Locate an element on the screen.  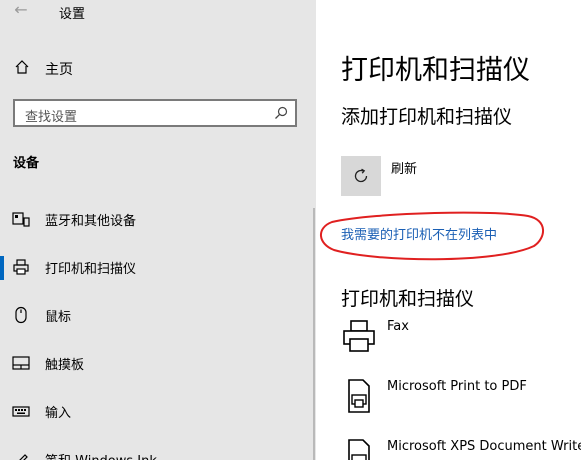
sidebar-item-label: 主页 is located at coordinates (59, 70).